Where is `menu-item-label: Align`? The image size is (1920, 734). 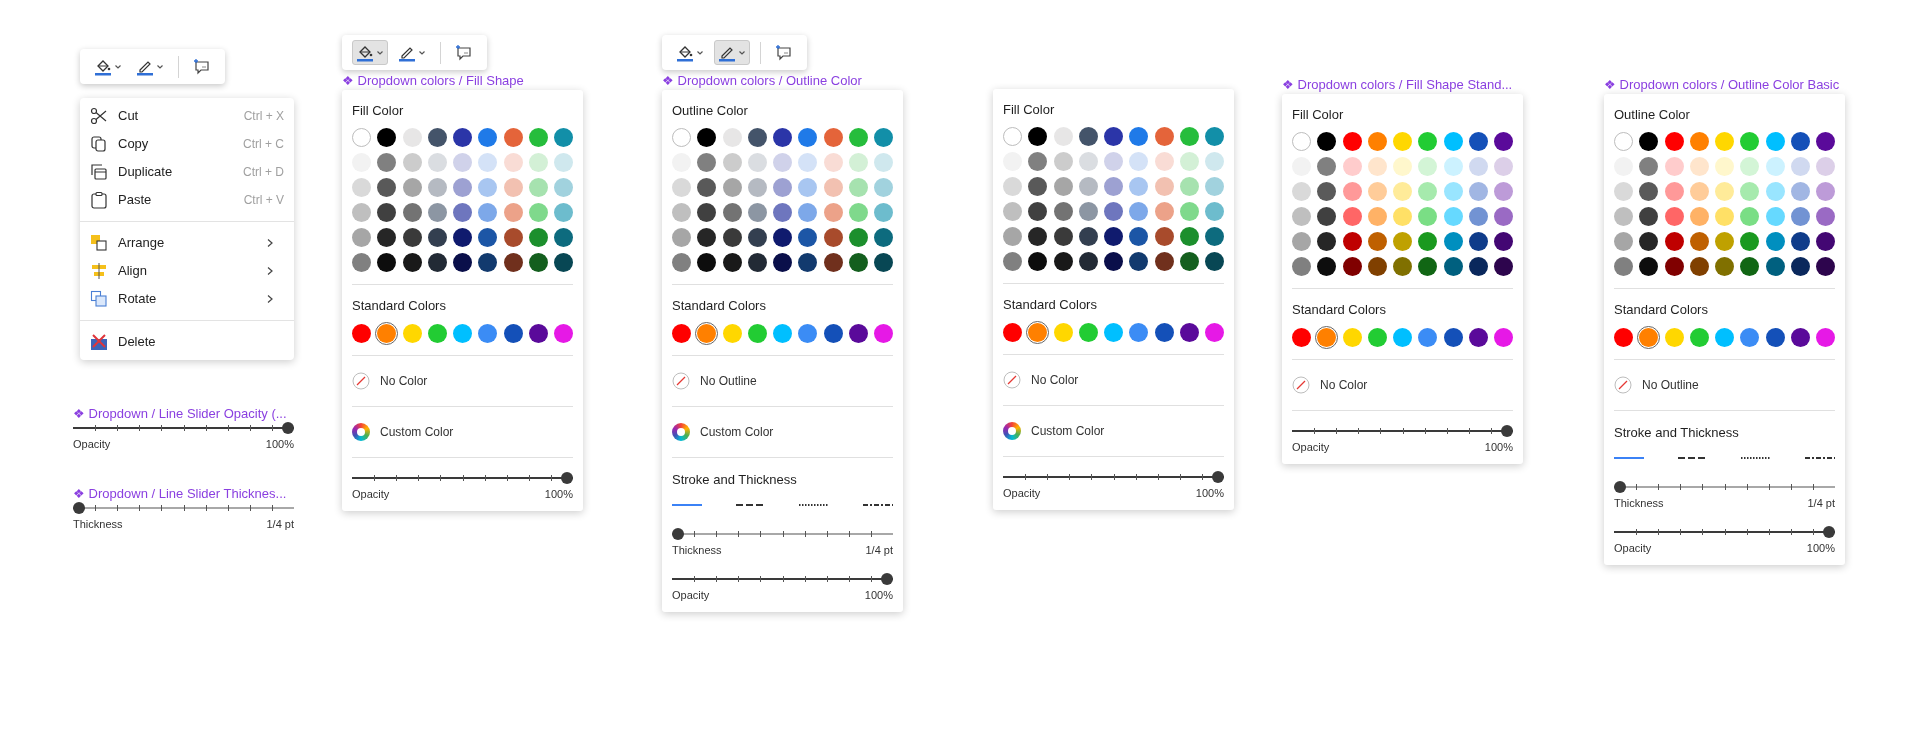
menu-item-label: Align is located at coordinates (133, 271).